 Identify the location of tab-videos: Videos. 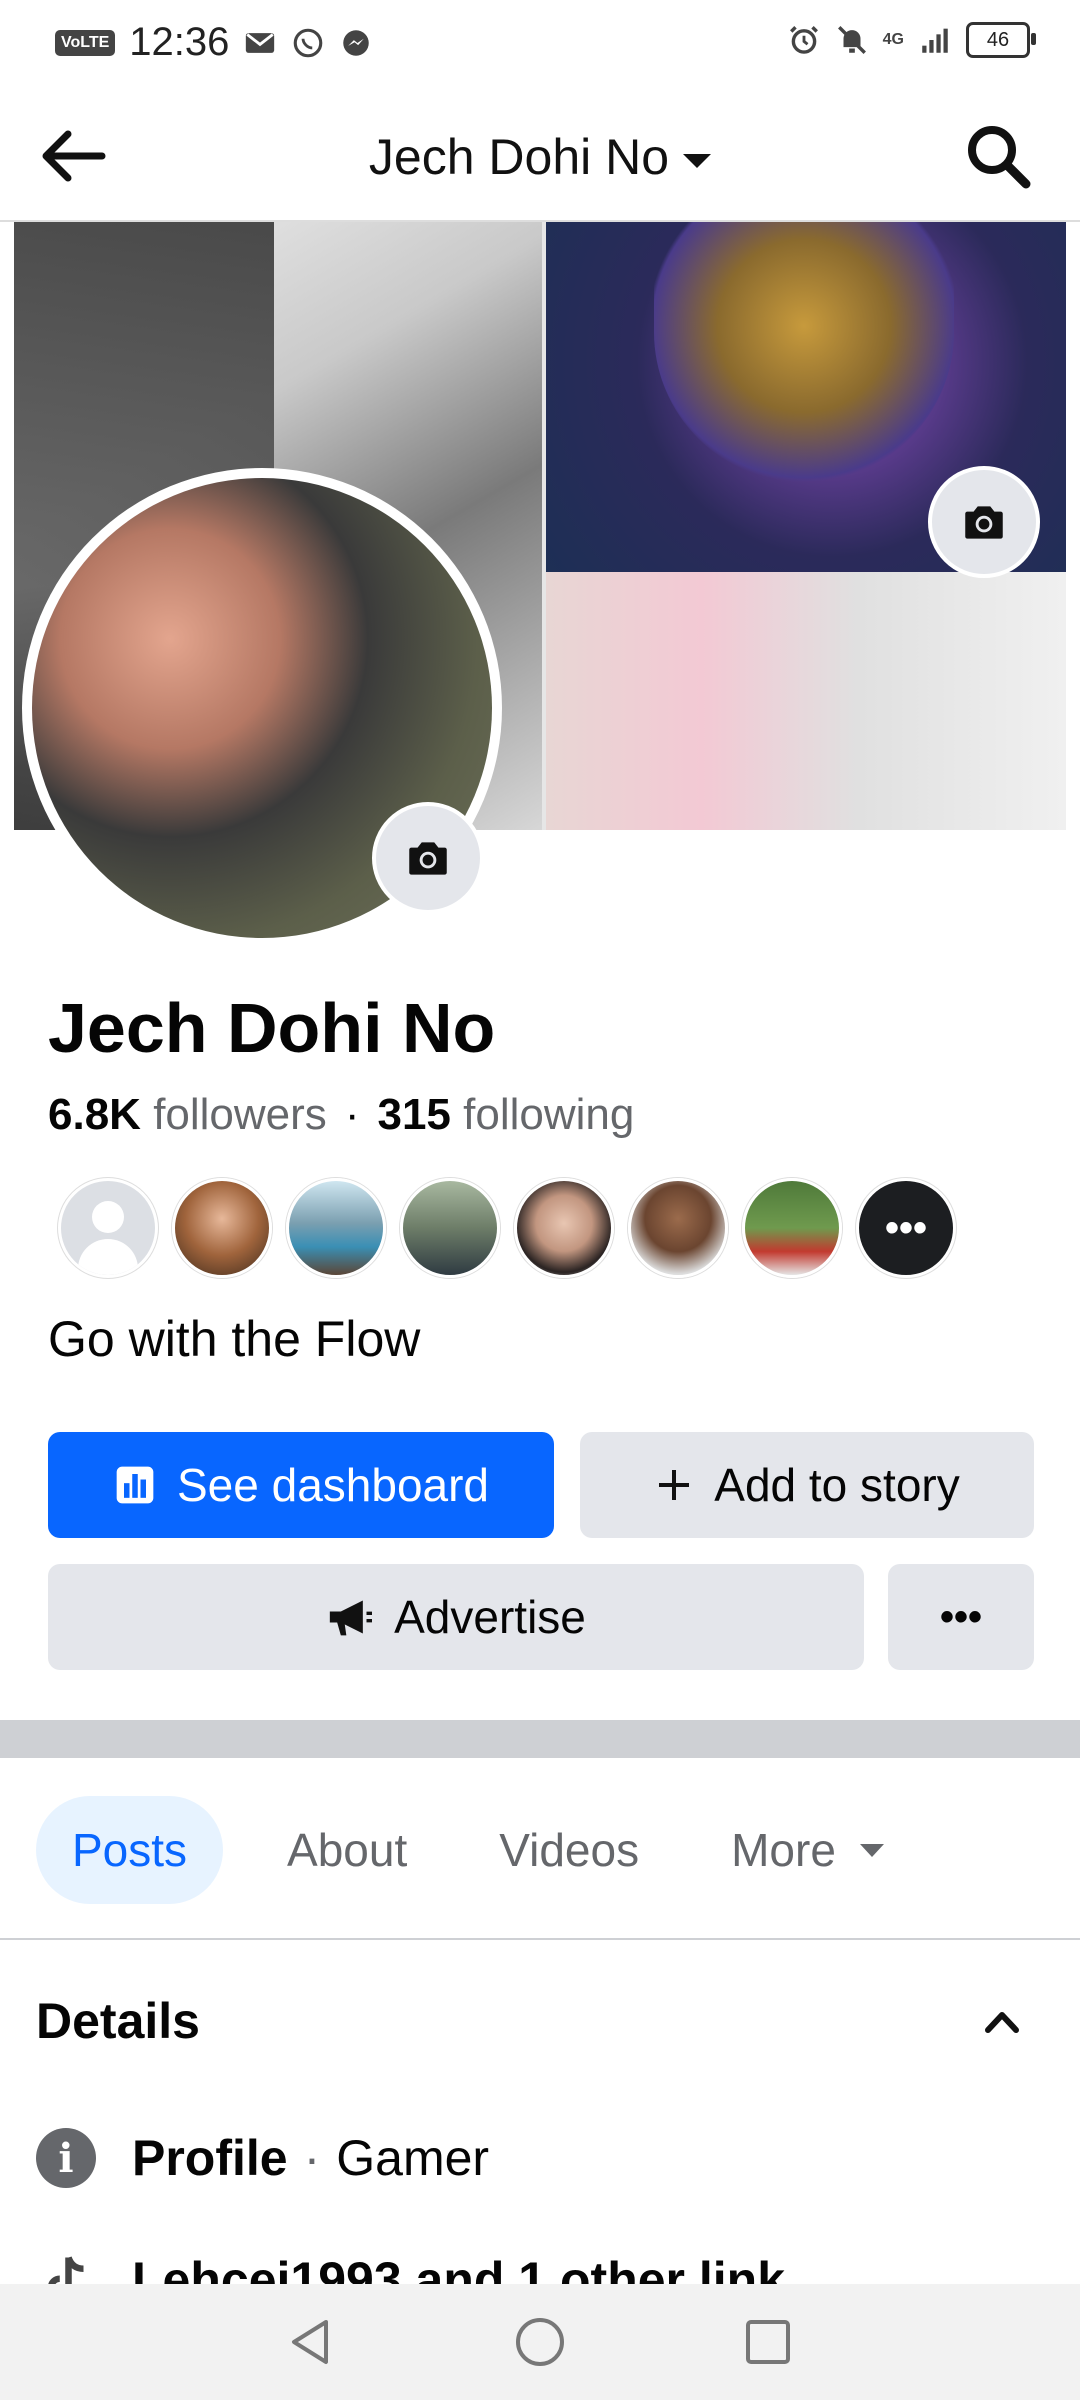
(569, 1850).